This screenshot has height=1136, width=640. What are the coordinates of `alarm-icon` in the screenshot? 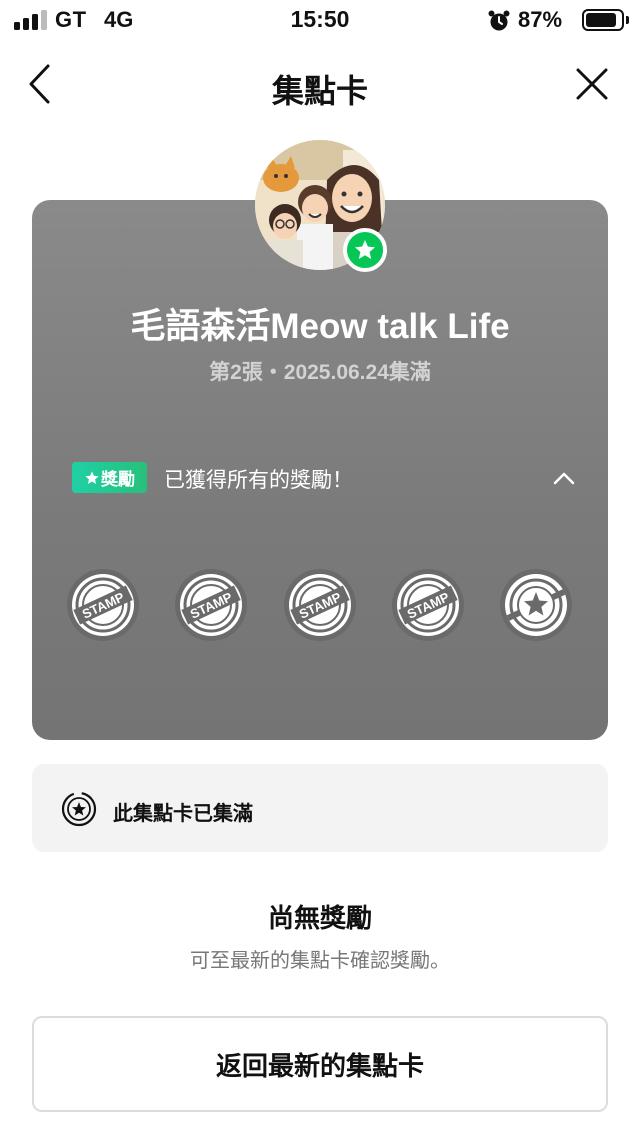 It's located at (499, 20).